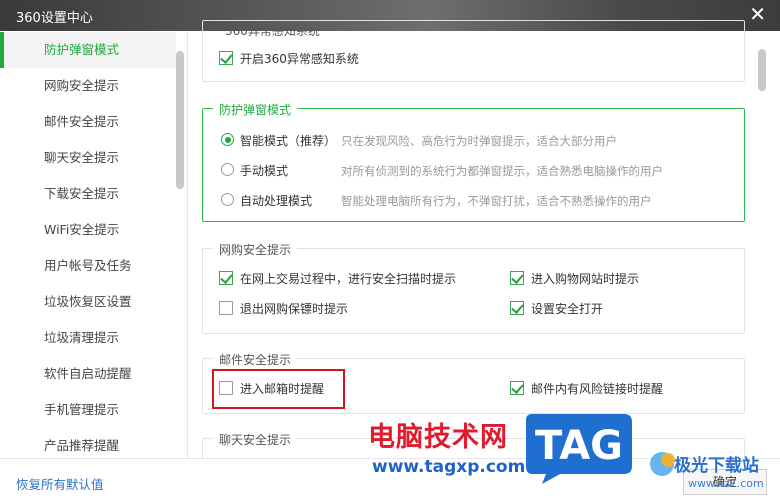 Image resolution: width=780 pixels, height=500 pixels. I want to click on group-title-mail: 邮件安全提示, so click(255, 359).